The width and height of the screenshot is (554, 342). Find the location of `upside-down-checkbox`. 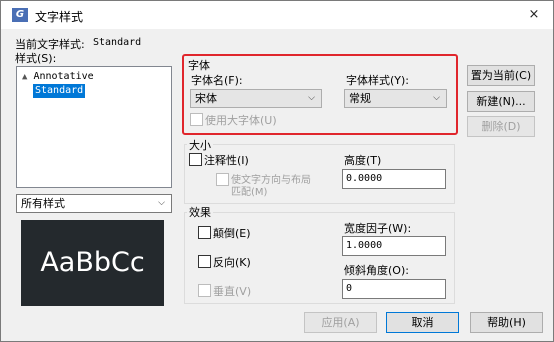

upside-down-checkbox is located at coordinates (204, 232).